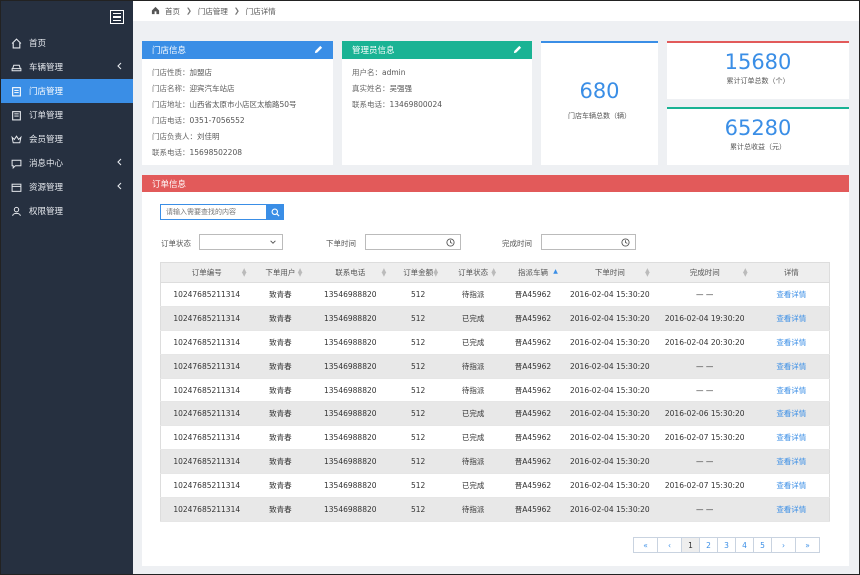  I want to click on order-time-picker, so click(413, 242).